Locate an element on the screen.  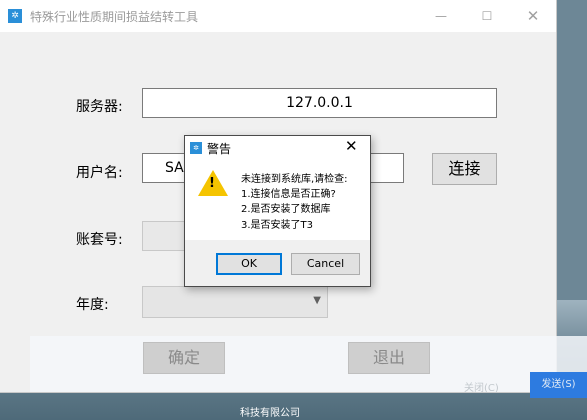
window-title: 特殊行业性质期间损益结转工具 is located at coordinates (114, 17).